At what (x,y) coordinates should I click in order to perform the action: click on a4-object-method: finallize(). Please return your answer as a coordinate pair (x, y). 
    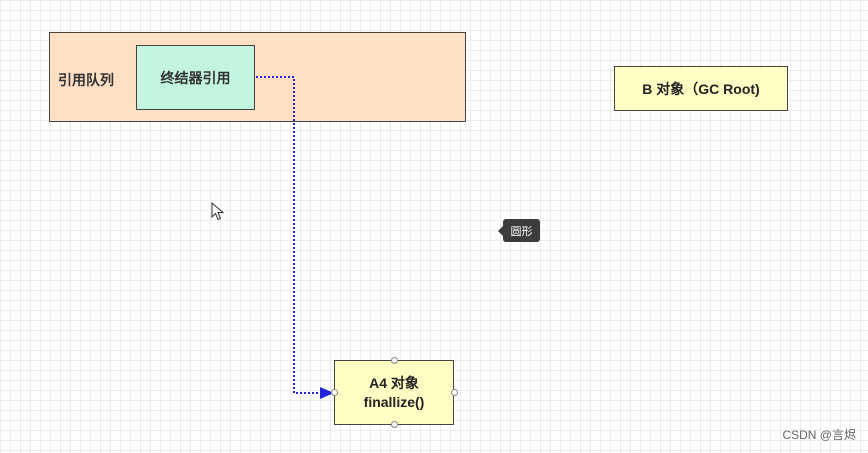
    Looking at the image, I should click on (394, 401).